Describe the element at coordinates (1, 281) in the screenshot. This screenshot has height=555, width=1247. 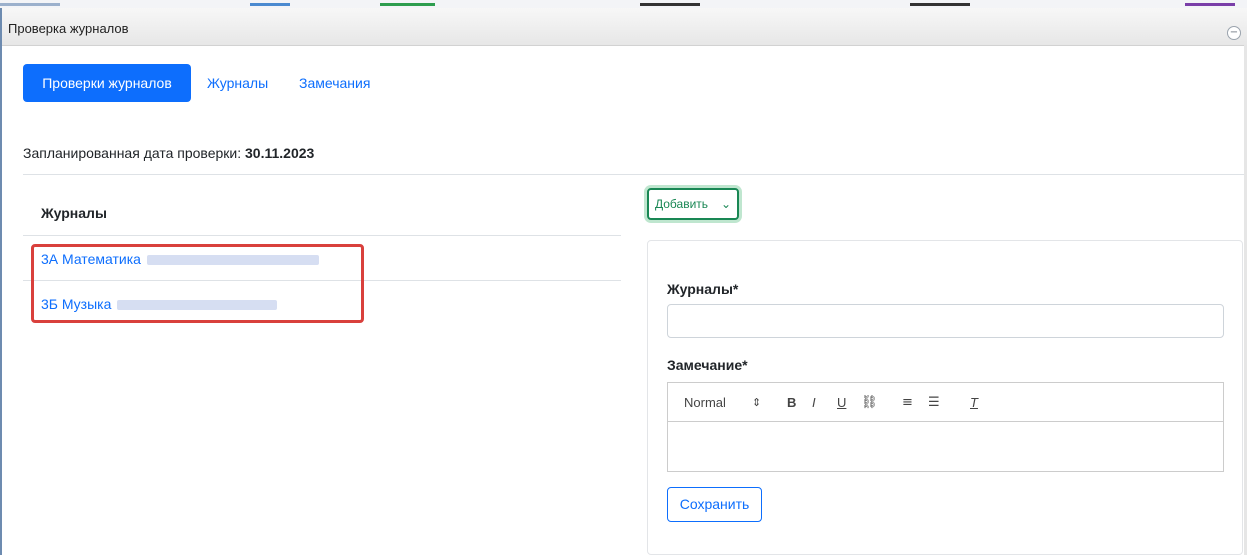
I see `window-left-border` at that location.